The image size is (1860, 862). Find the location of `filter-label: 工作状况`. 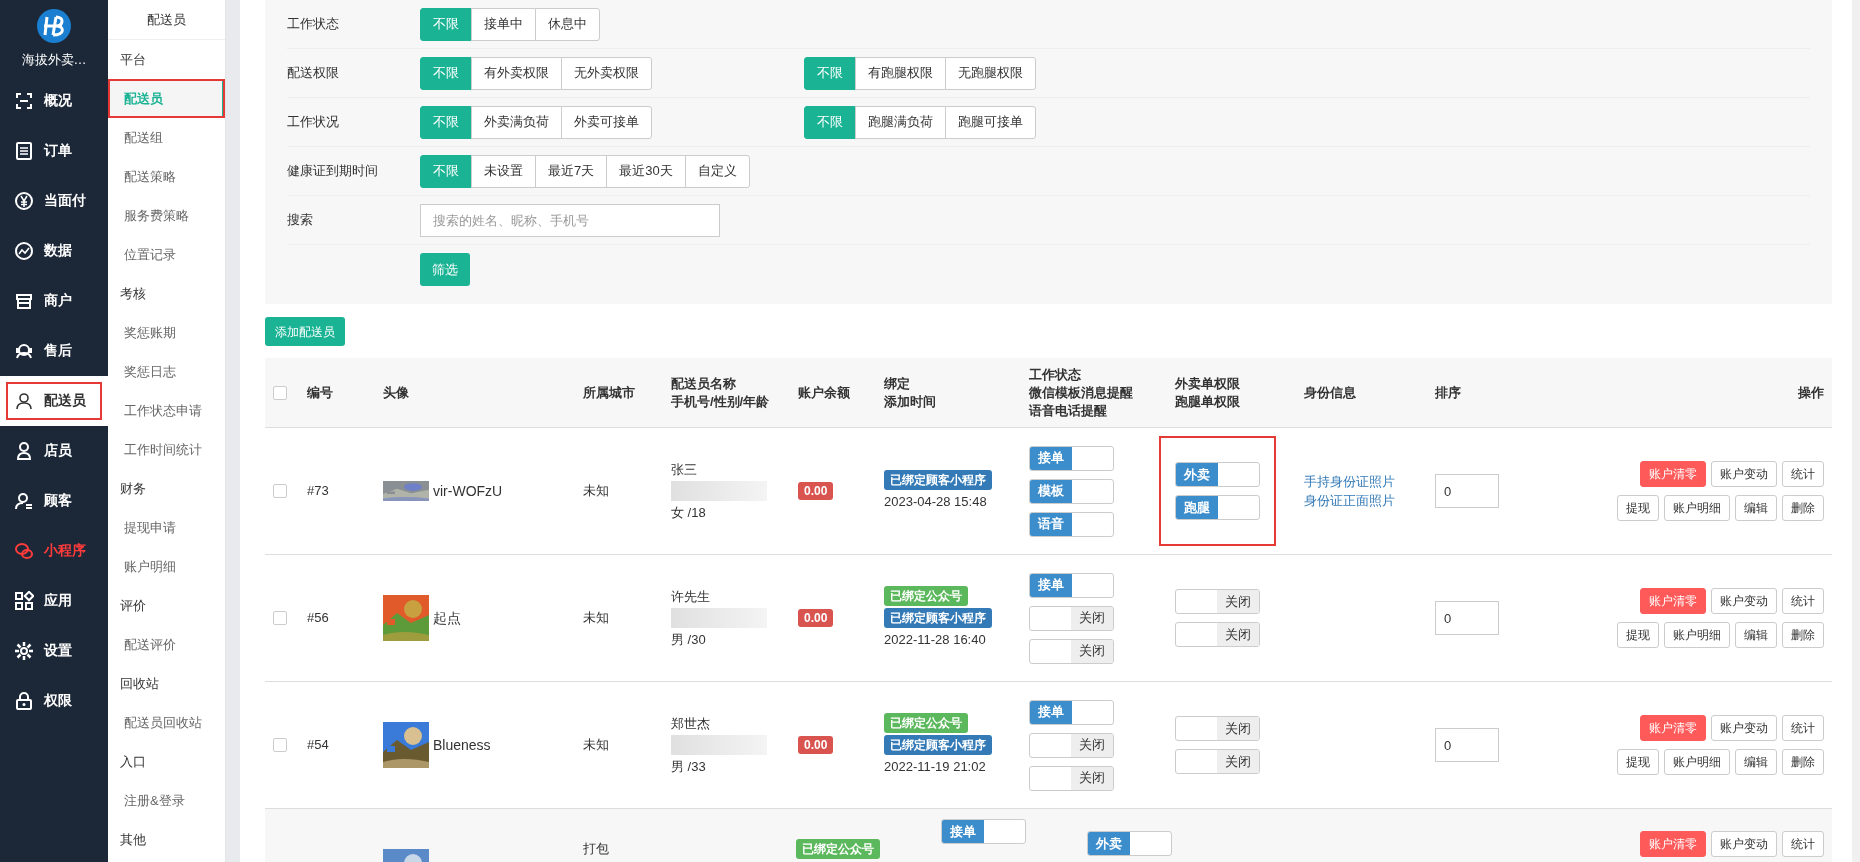

filter-label: 工作状况 is located at coordinates (313, 122).